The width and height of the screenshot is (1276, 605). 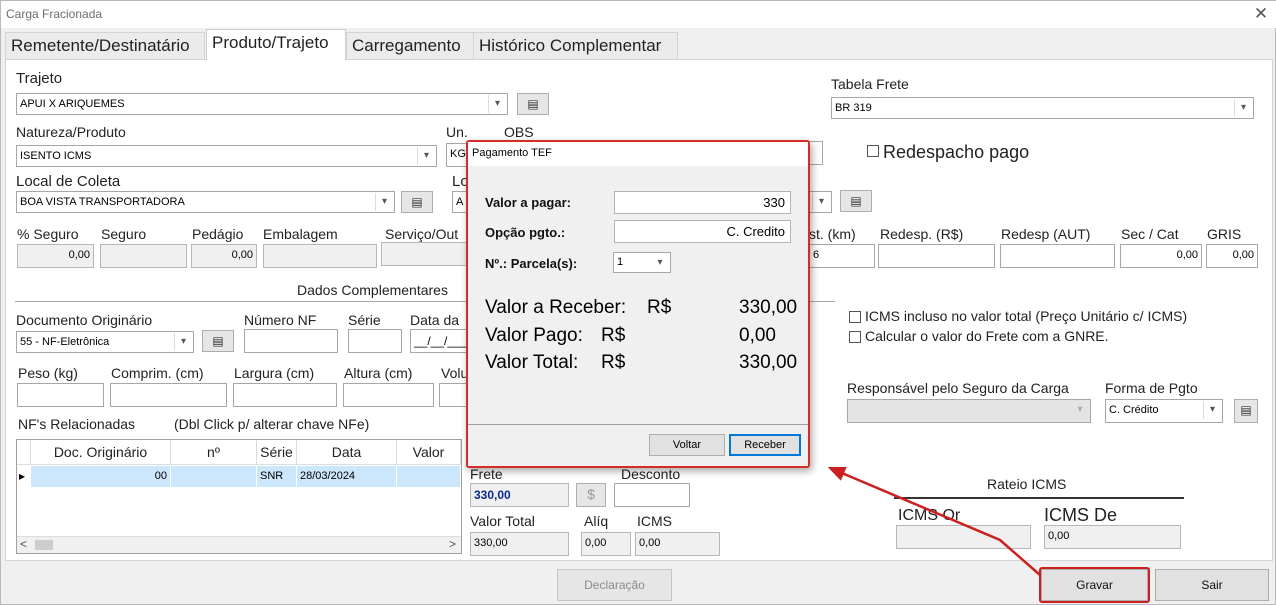 What do you see at coordinates (856, 201) in the screenshot?
I see `local-entrega-list-button: ▤` at bounding box center [856, 201].